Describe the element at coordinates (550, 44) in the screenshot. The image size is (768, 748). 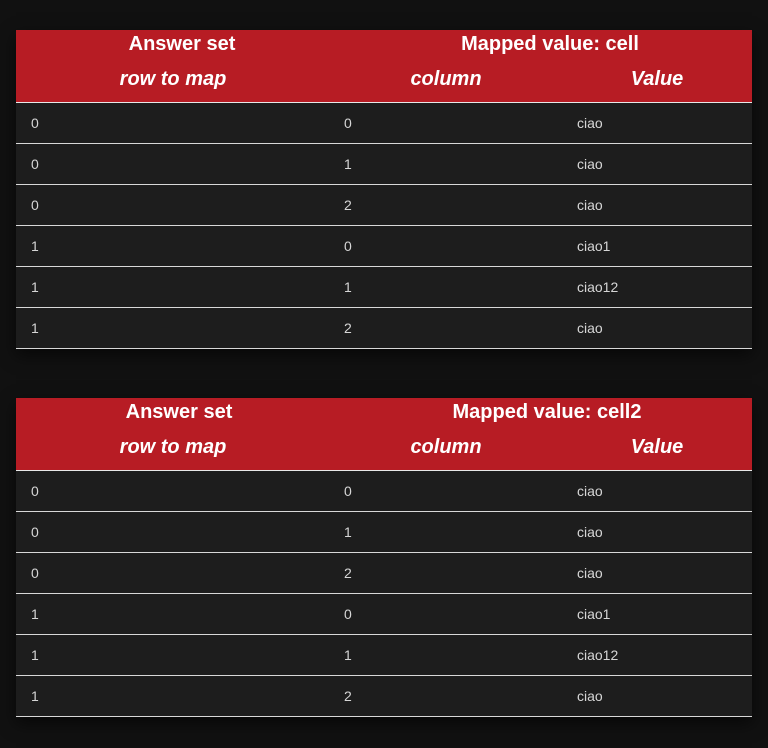
I see `mapped-value-heading: Mapped value: cell` at that location.